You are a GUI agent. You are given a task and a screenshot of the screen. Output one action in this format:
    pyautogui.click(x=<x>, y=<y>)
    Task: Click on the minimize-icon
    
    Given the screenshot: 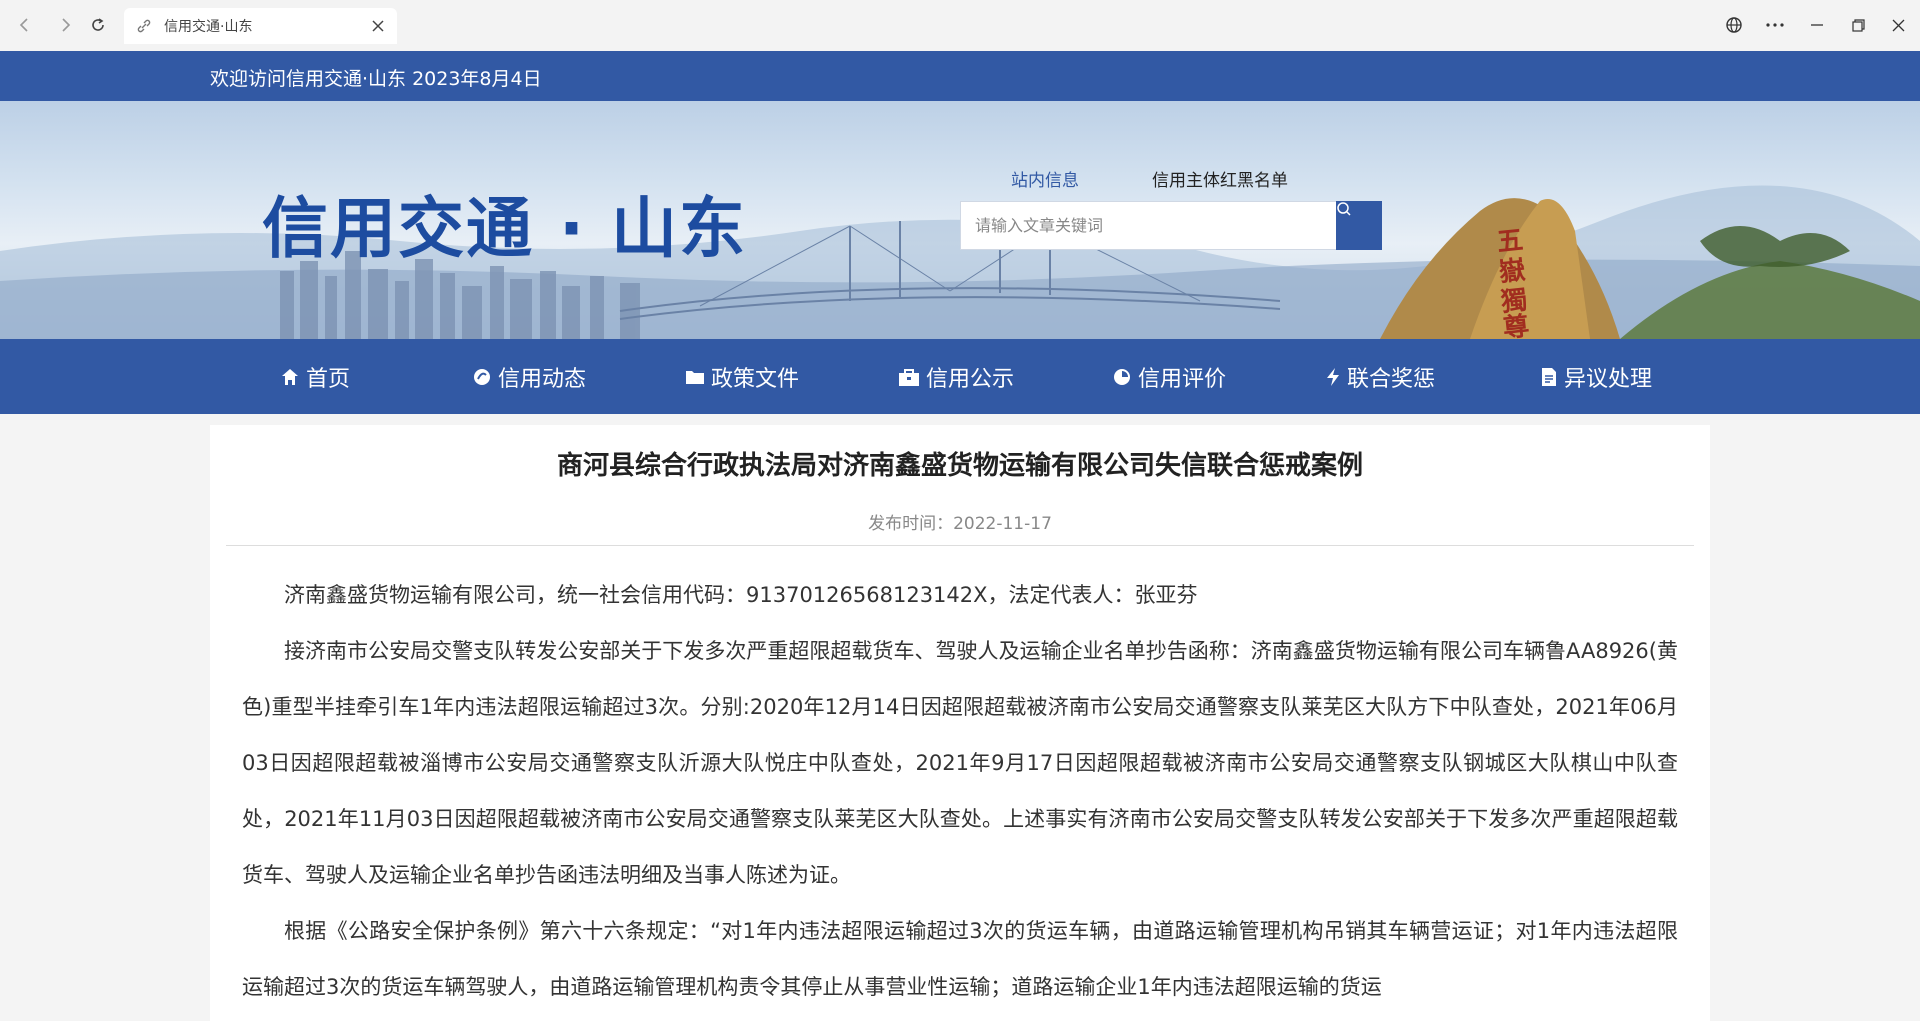 What is the action you would take?
    pyautogui.click(x=1817, y=25)
    